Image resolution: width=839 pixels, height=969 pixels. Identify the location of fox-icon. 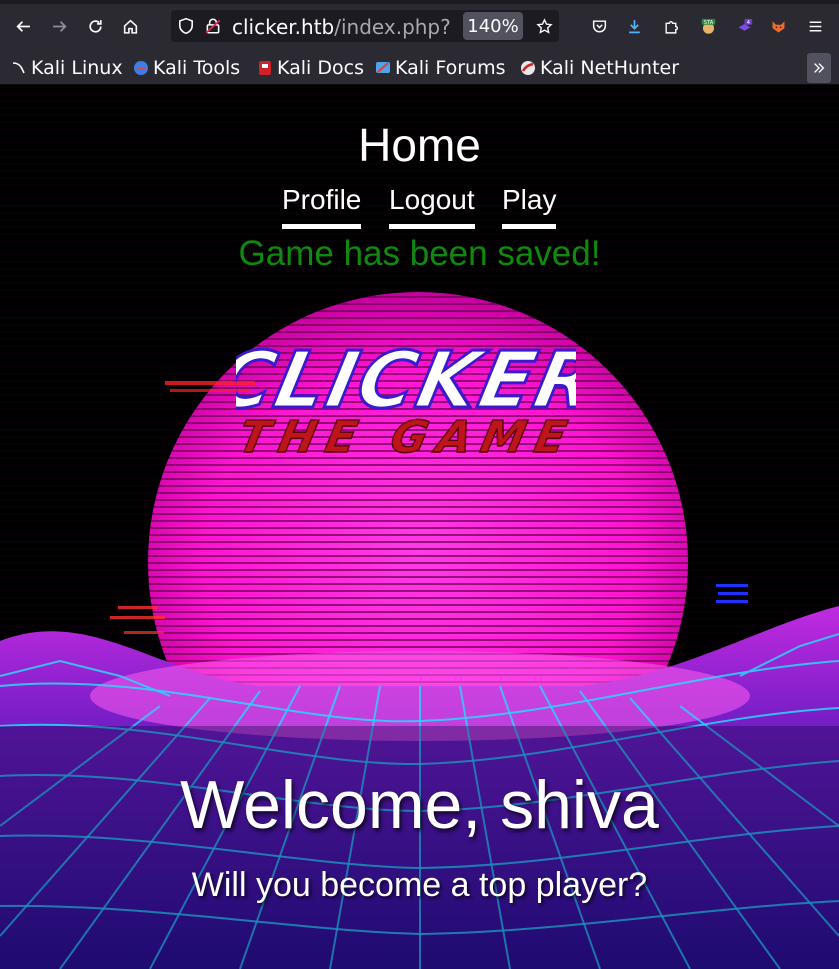
(778, 26).